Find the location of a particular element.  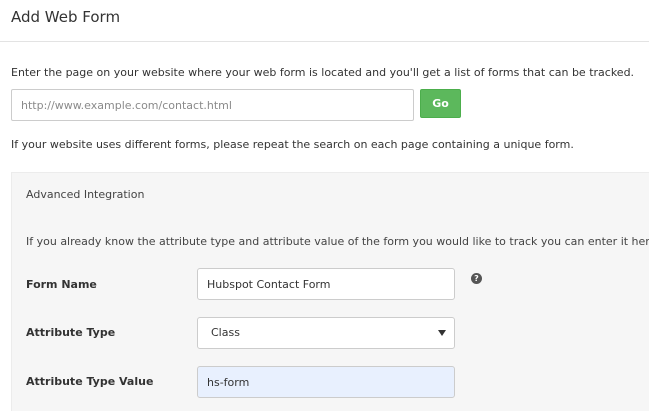

attribute-type-selected: Class is located at coordinates (225, 332).